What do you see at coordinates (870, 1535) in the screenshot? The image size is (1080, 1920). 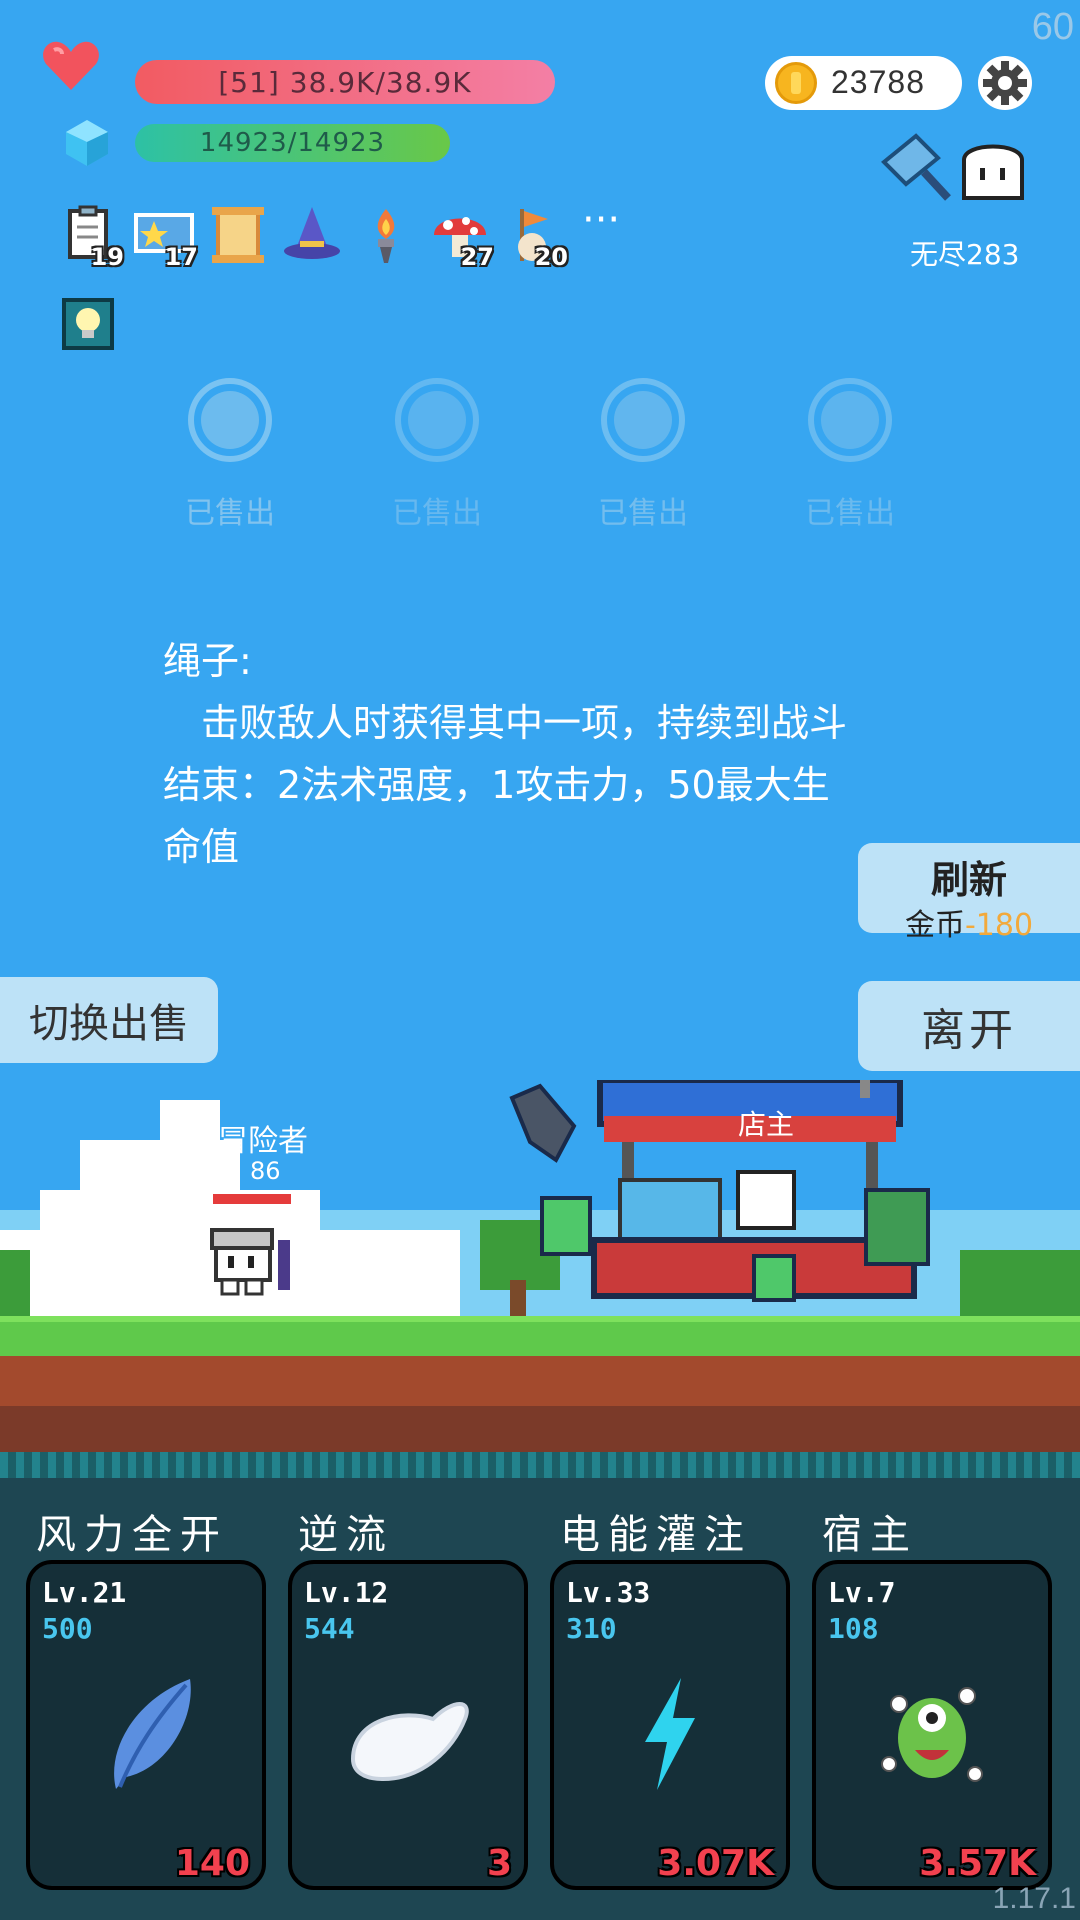 I see `skill-name: 宿主` at bounding box center [870, 1535].